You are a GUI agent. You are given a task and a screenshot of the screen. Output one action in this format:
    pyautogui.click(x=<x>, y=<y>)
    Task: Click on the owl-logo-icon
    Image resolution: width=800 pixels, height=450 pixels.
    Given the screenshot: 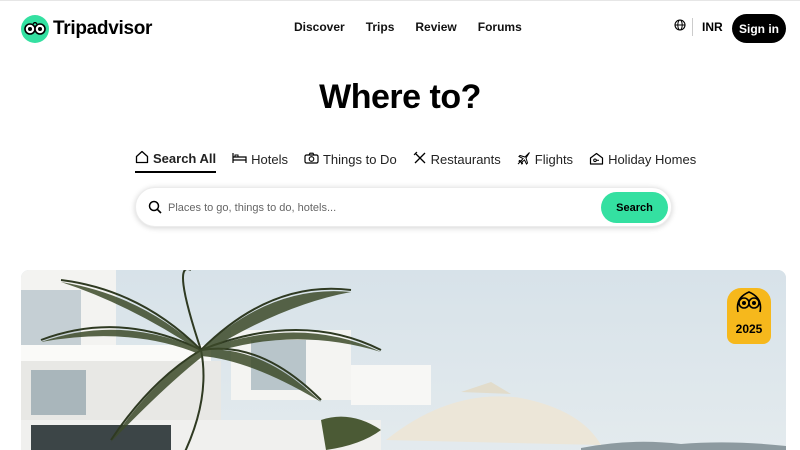 What is the action you would take?
    pyautogui.click(x=35, y=29)
    